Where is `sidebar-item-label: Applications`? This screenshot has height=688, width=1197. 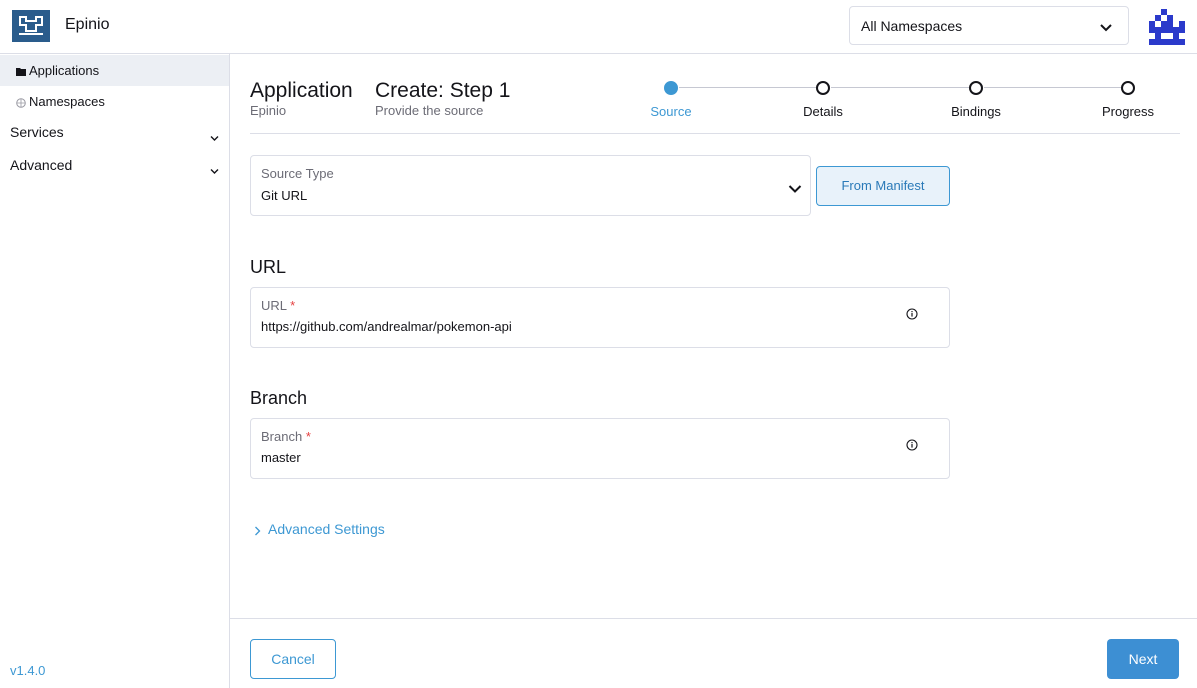
sidebar-item-label: Applications is located at coordinates (64, 70).